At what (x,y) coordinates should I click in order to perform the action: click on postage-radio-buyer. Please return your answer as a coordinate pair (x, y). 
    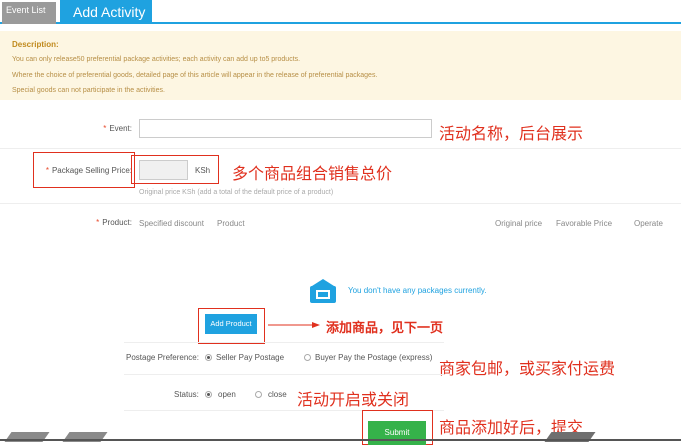
    Looking at the image, I should click on (307, 357).